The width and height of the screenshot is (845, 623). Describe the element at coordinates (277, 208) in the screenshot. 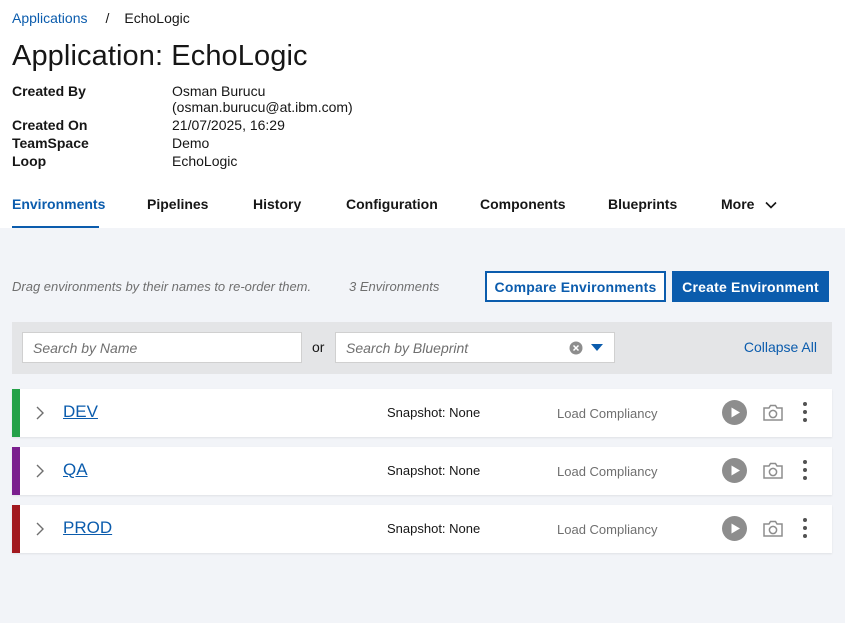

I see `tab-history: History` at that location.